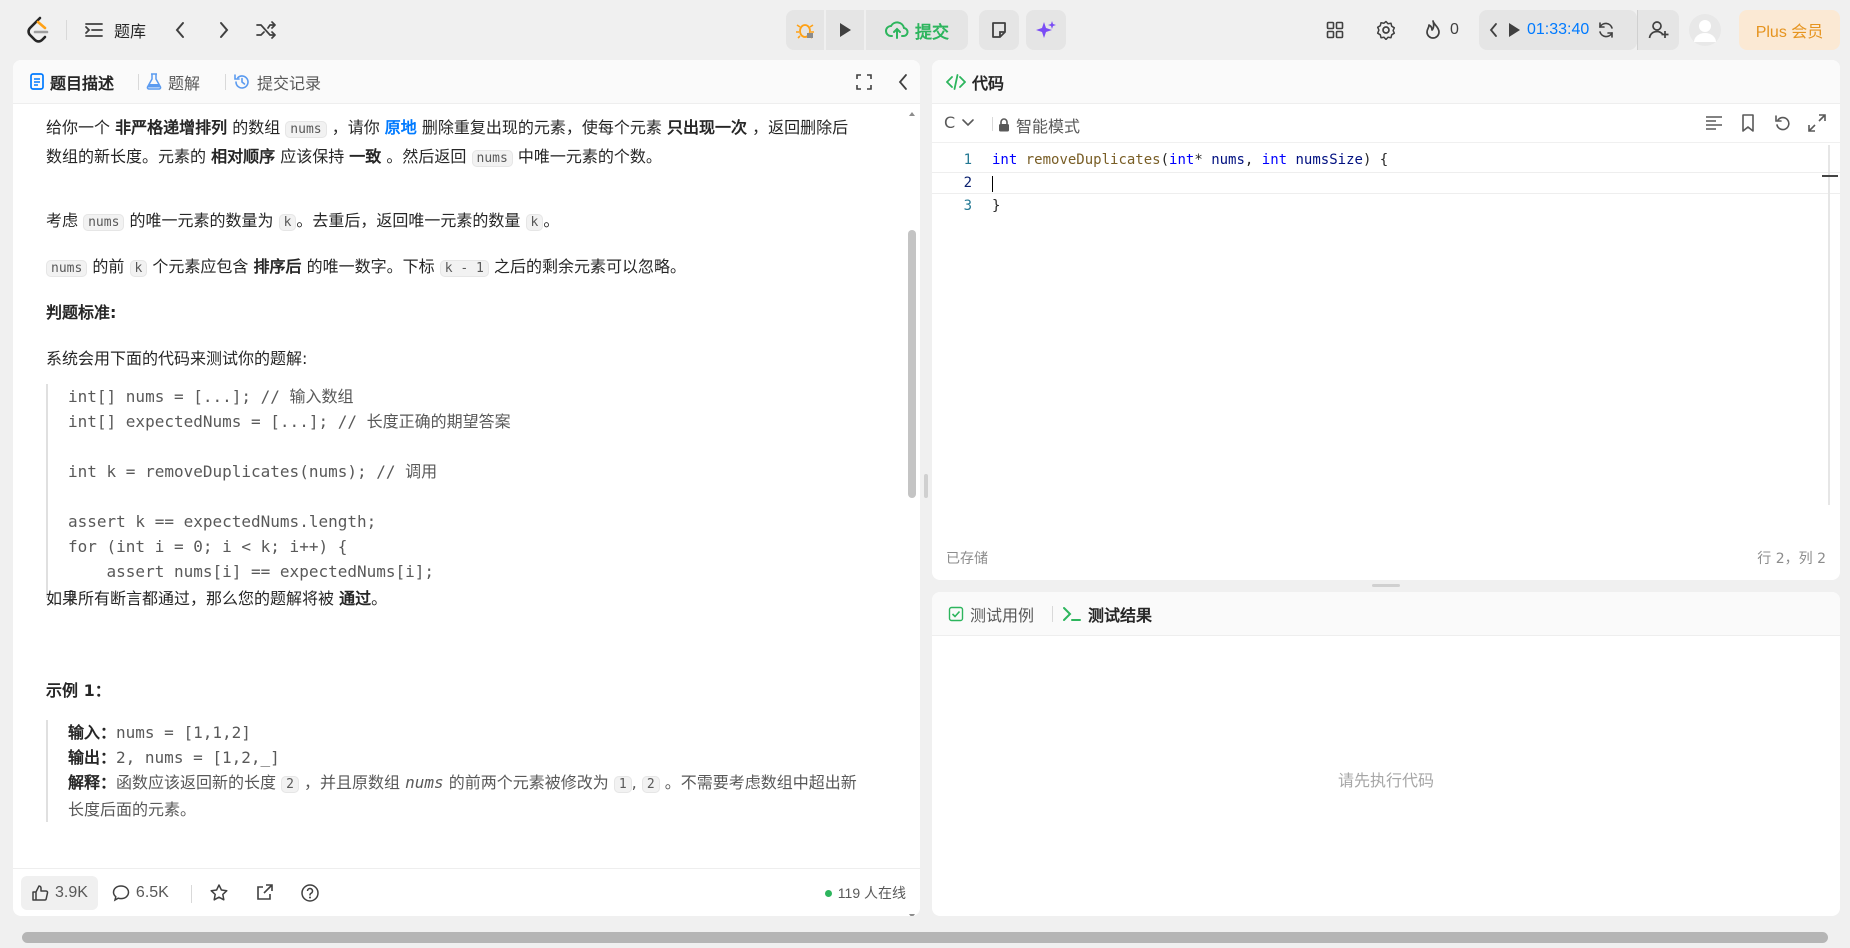 The width and height of the screenshot is (1850, 948). I want to click on code-title: 代码, so click(975, 82).